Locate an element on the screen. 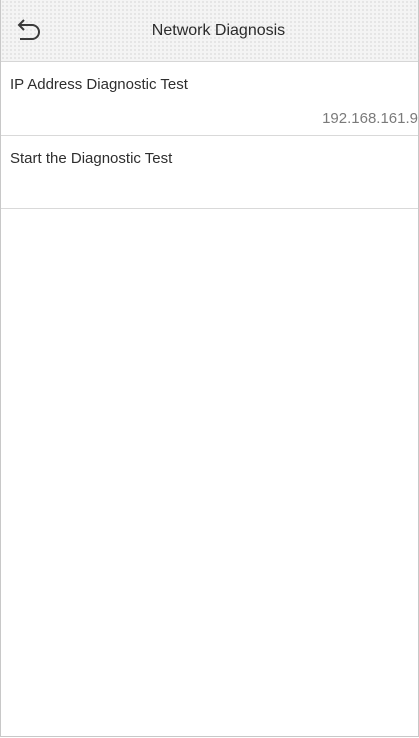  page-title: Network Diagnosis is located at coordinates (218, 30).